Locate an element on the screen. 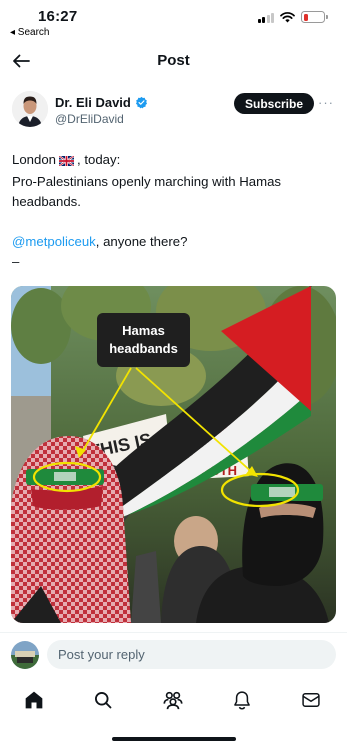 The height and width of the screenshot is (750, 347). verified-badge-icon is located at coordinates (141, 102).